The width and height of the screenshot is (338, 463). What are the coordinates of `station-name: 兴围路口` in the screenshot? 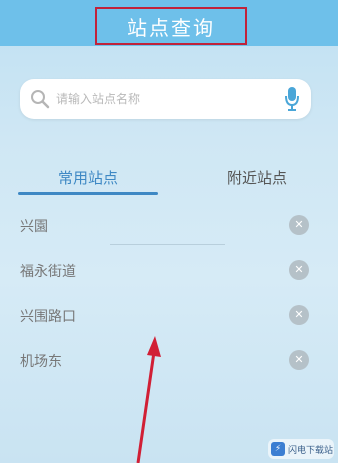 It's located at (48, 317).